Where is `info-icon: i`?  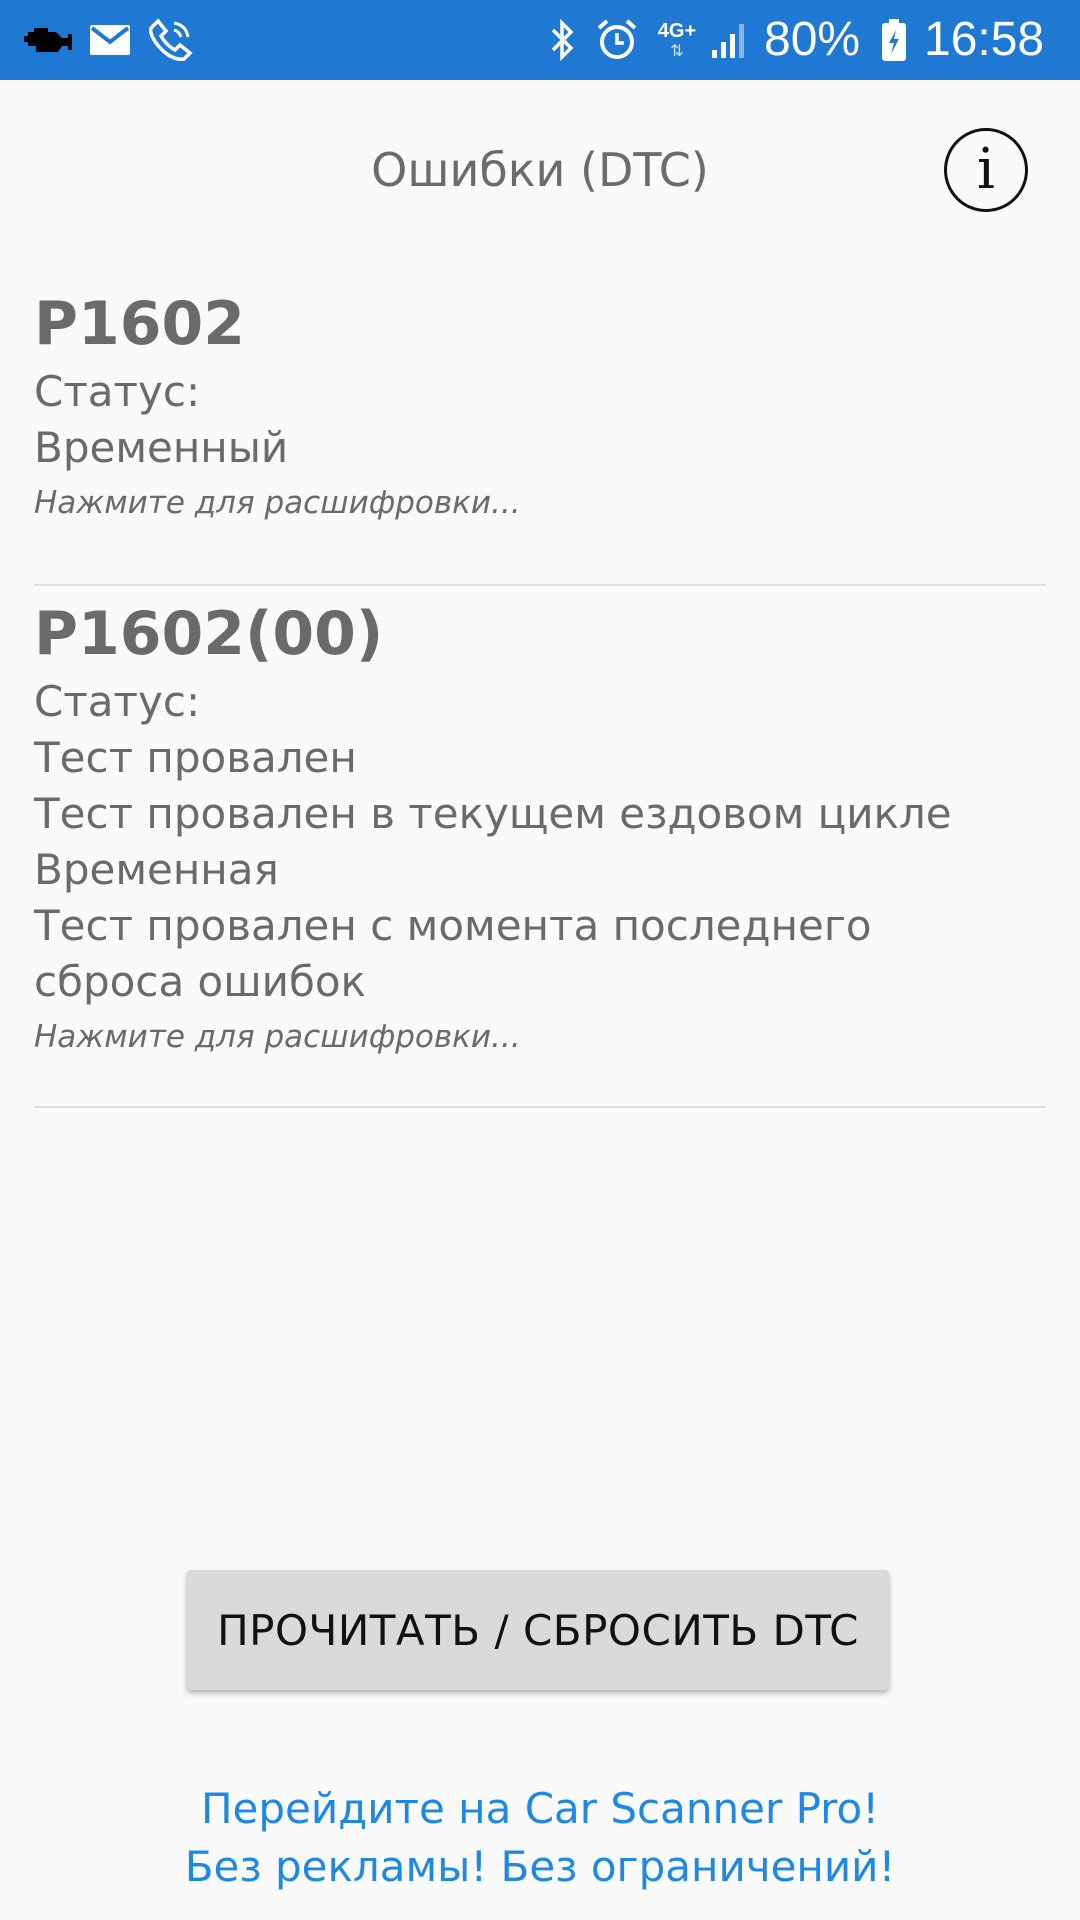
info-icon: i is located at coordinates (986, 169).